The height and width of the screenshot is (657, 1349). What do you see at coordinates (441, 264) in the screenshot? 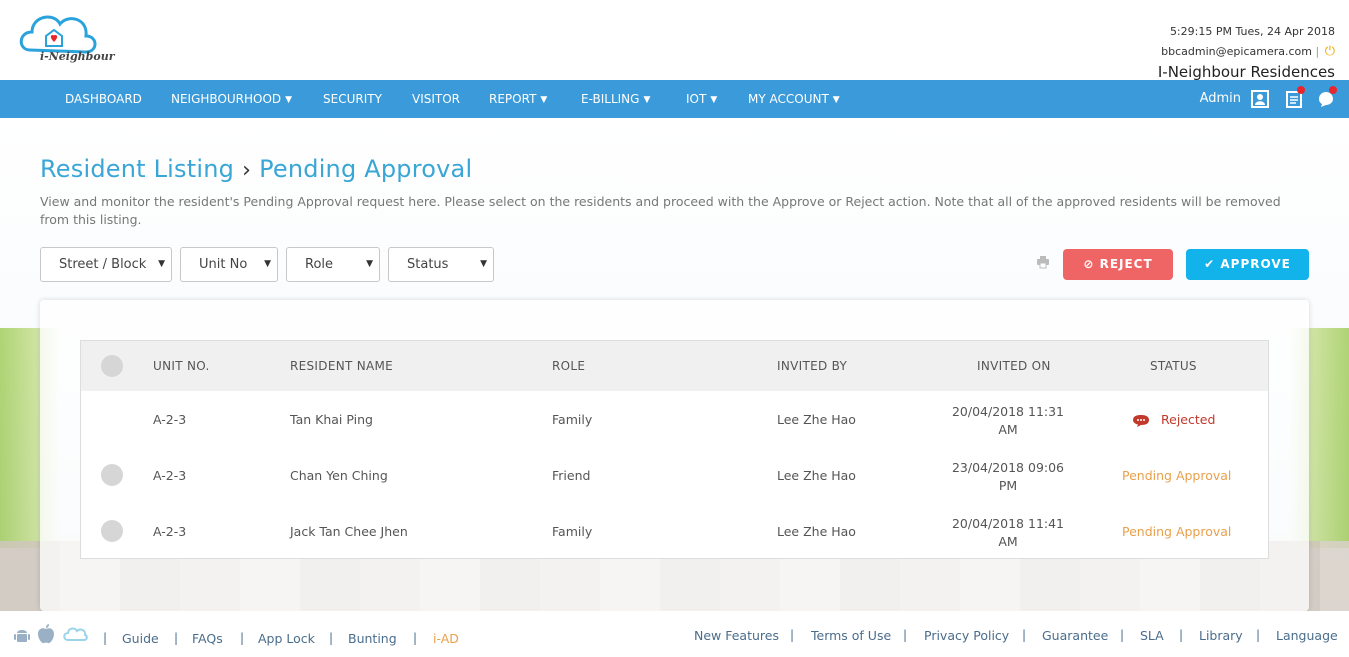
I see `status-select: Status ▼` at bounding box center [441, 264].